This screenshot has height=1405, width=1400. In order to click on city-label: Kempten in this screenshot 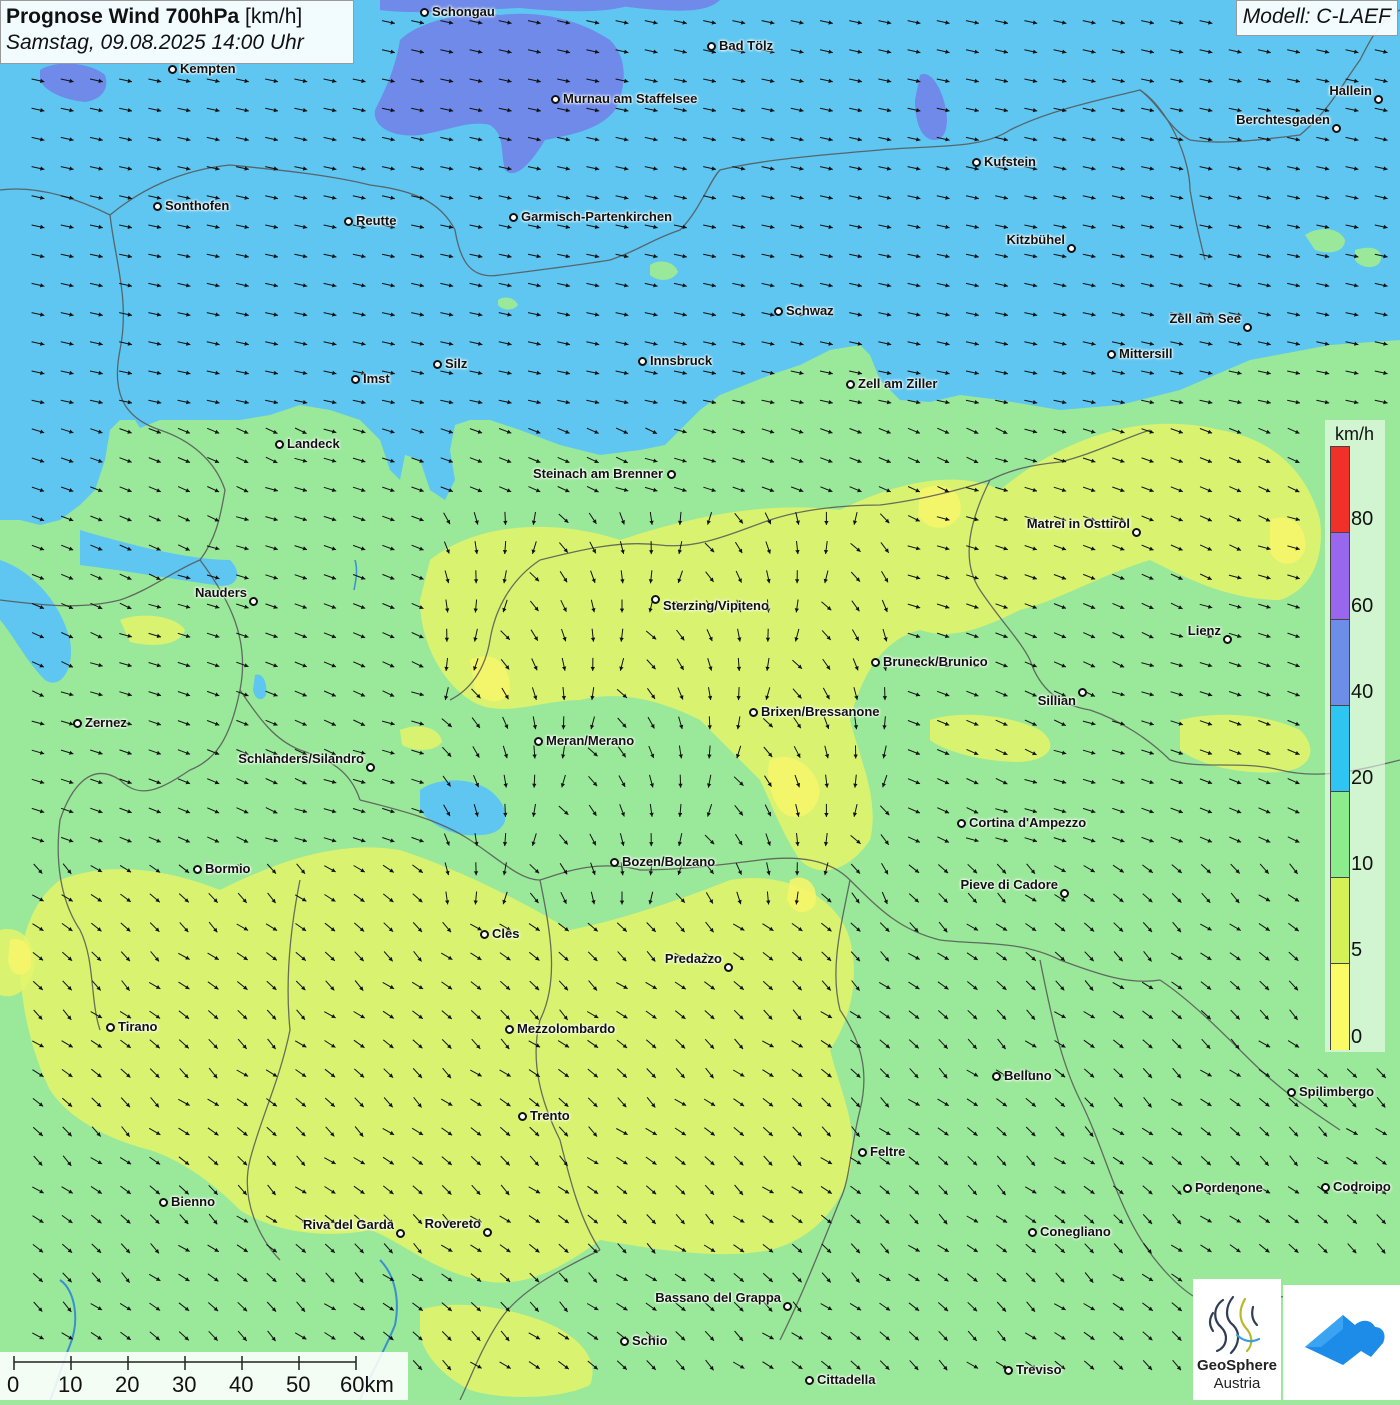, I will do `click(208, 68)`.